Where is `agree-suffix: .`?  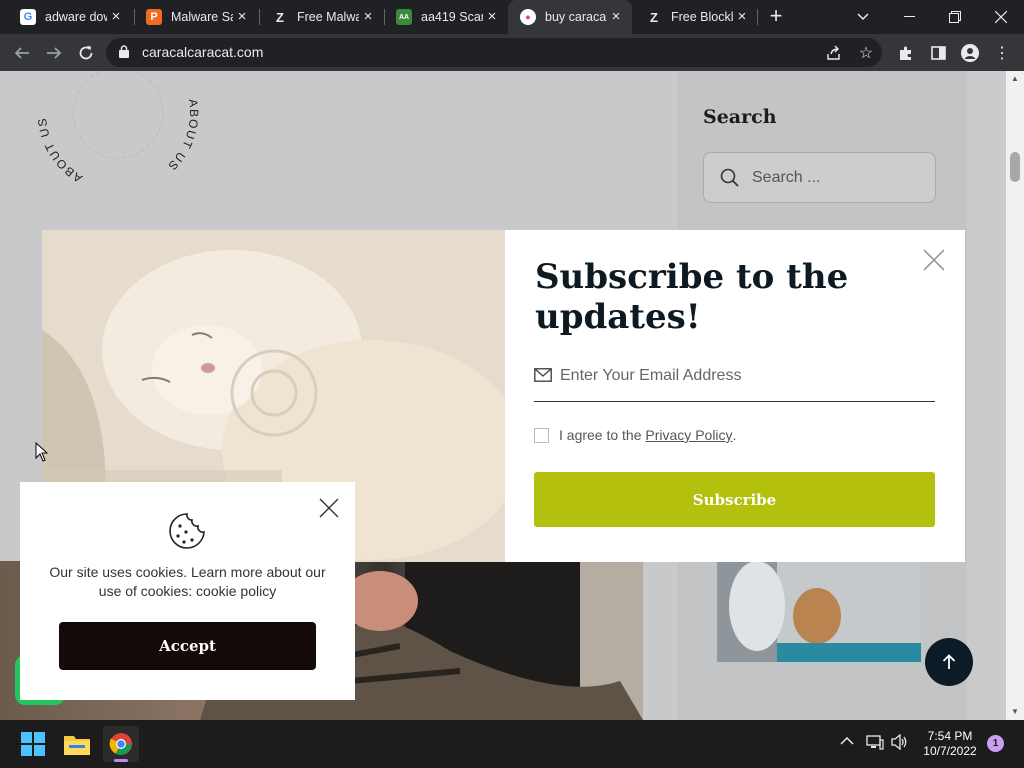
agree-suffix: . is located at coordinates (734, 435).